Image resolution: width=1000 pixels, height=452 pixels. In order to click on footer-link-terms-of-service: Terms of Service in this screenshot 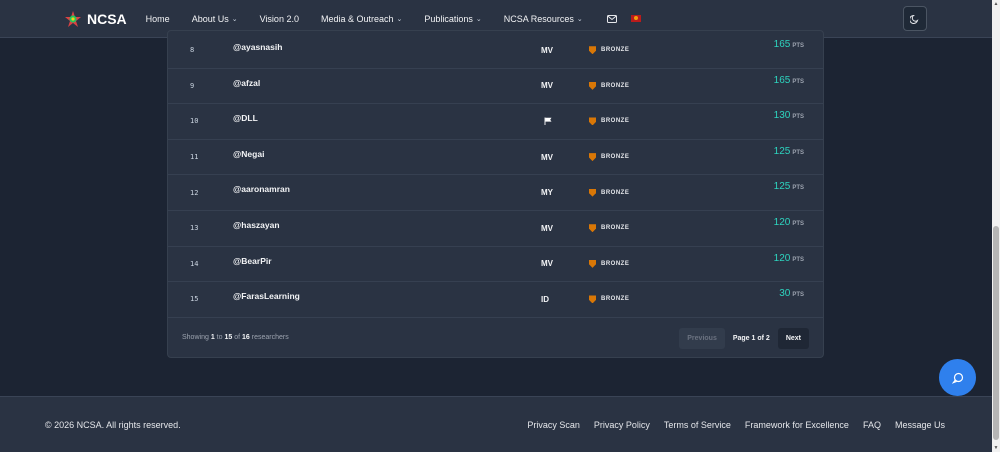, I will do `click(697, 425)`.